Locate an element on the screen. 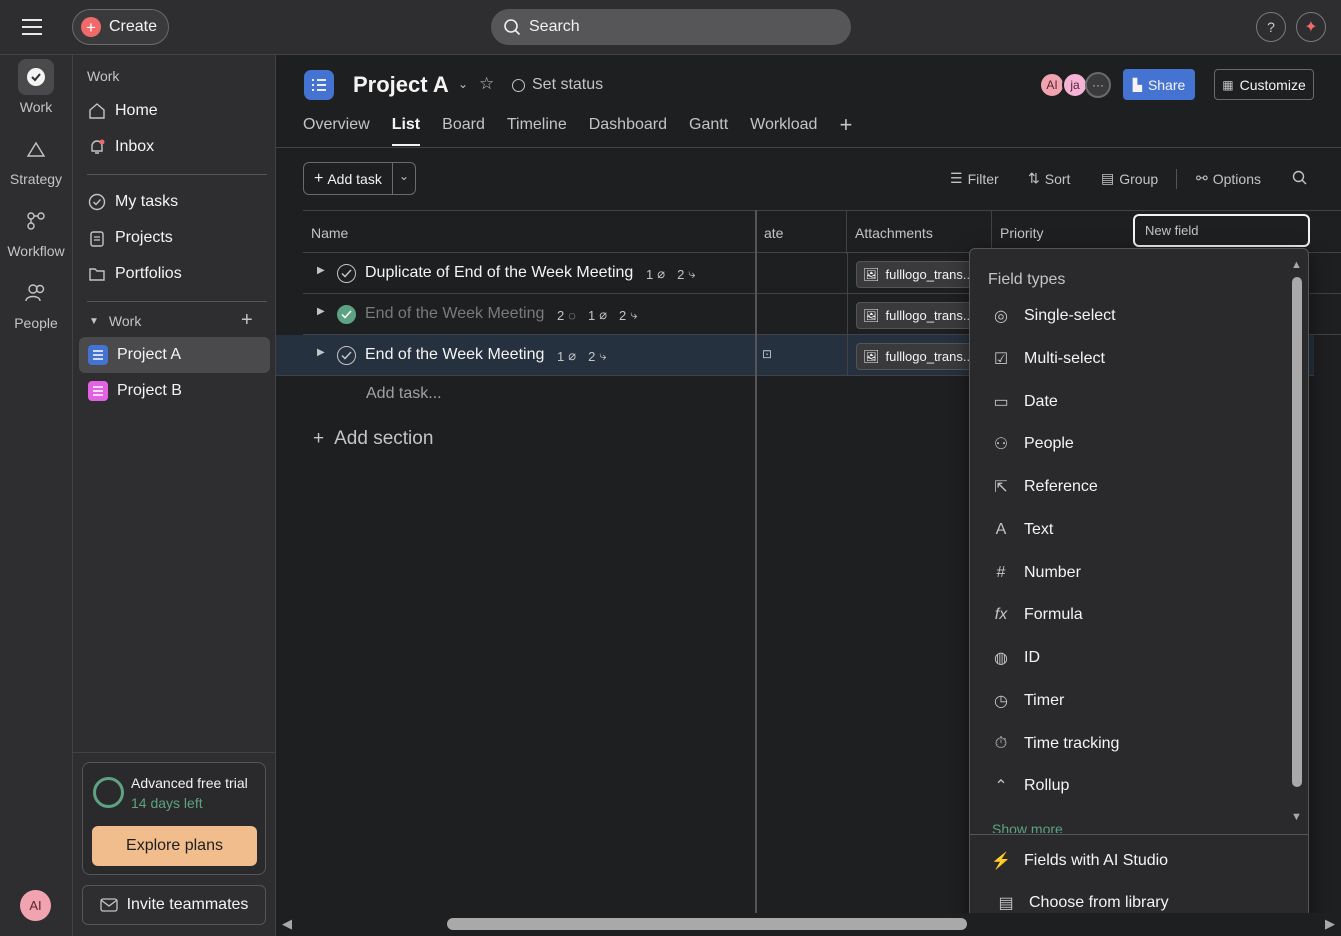  horizontal-scrollbar: ◀ ▶ is located at coordinates (811, 924).